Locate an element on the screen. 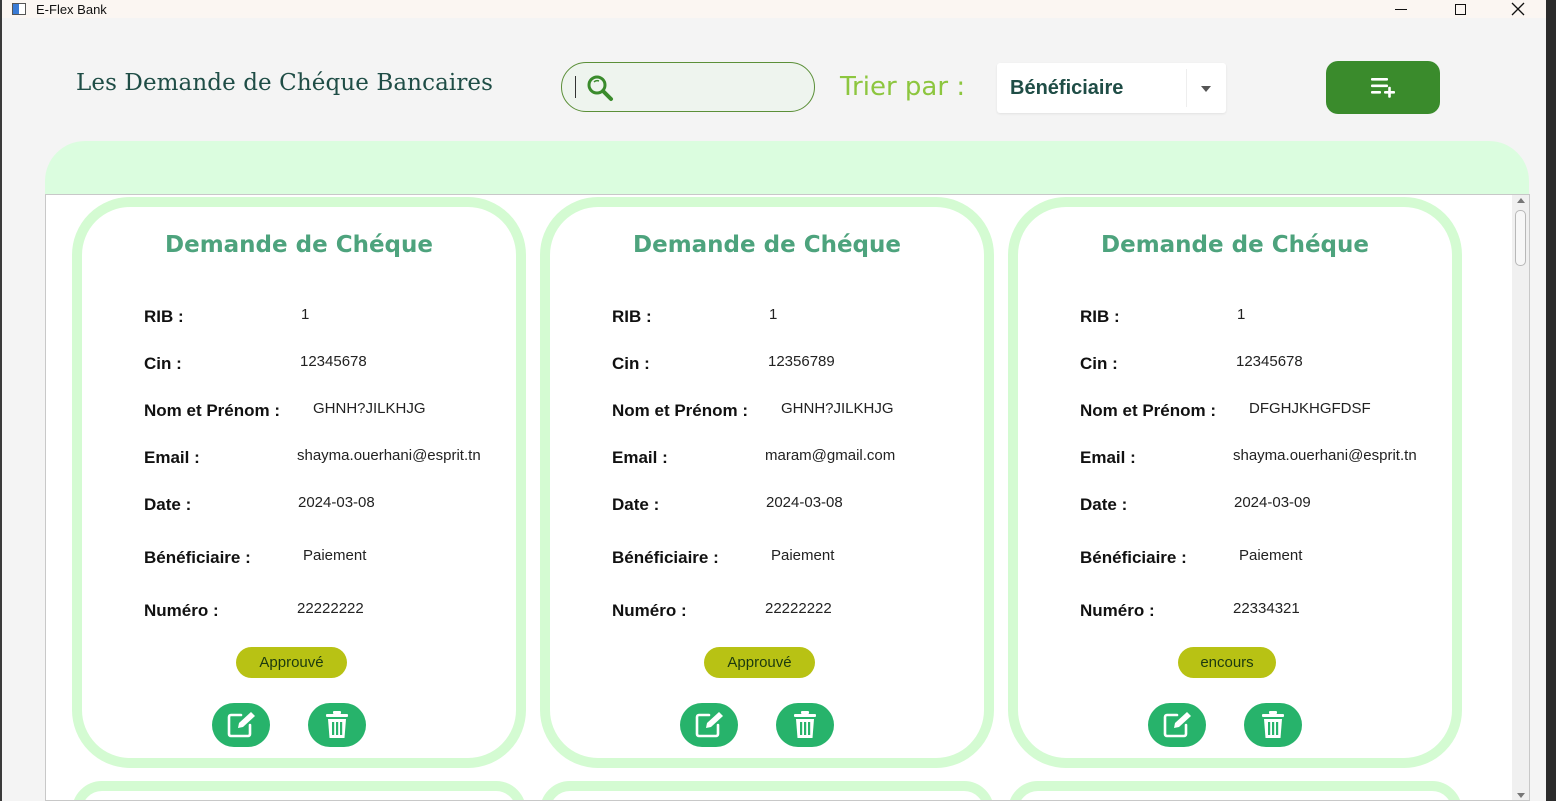  maximize-button is located at coordinates (1460, 10).